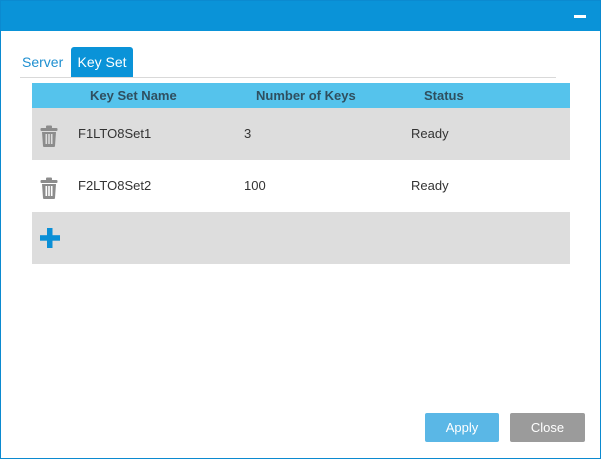  Describe the element at coordinates (301, 238) in the screenshot. I see `add-row` at that location.